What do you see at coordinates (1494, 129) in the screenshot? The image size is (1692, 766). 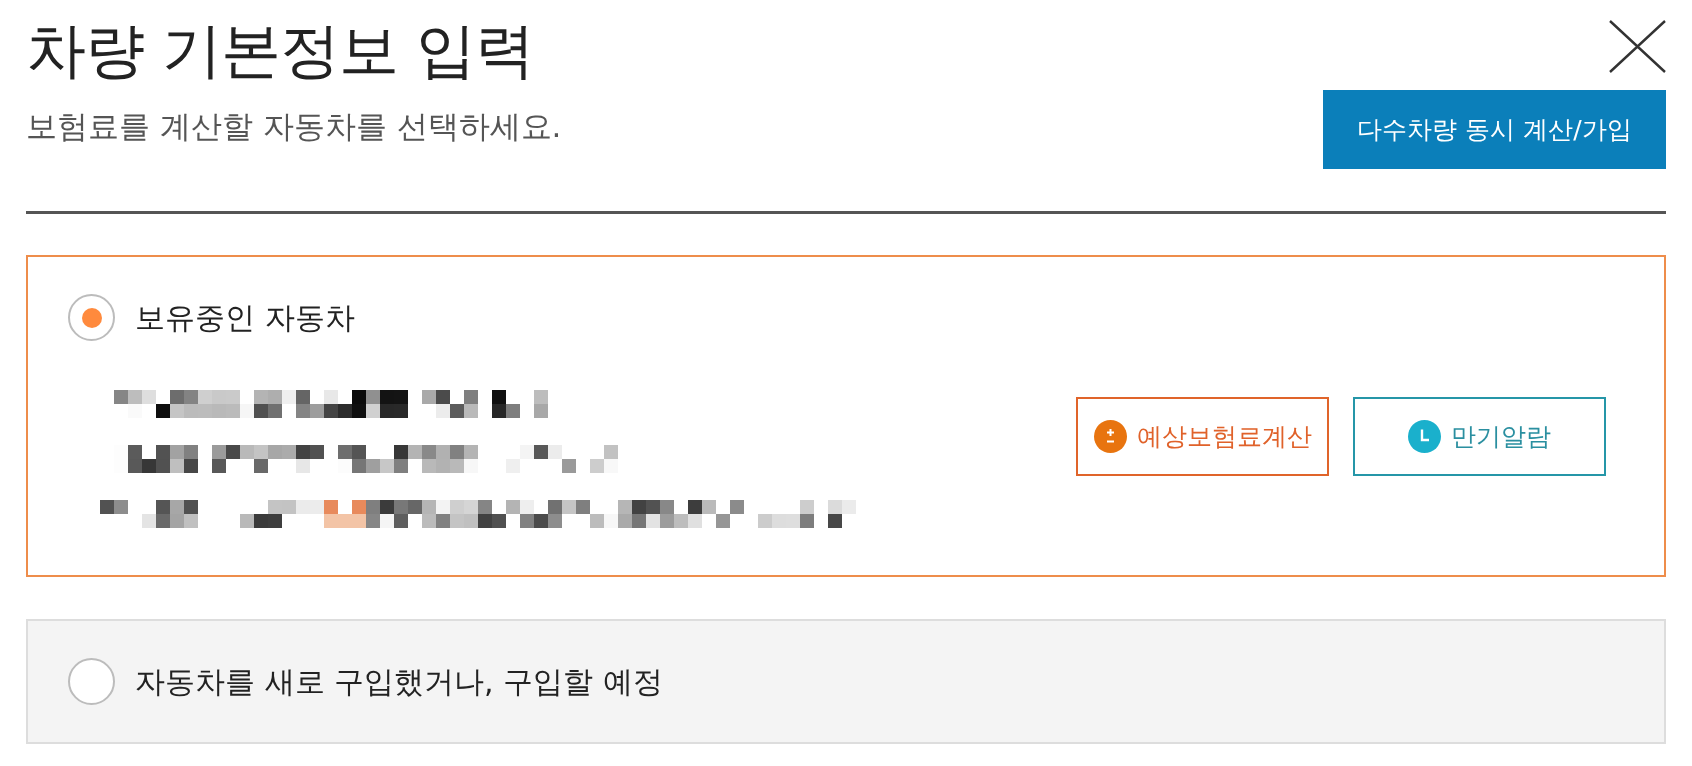 I see `multi-vehicle-button: 다수차량 동시 계산/가입` at bounding box center [1494, 129].